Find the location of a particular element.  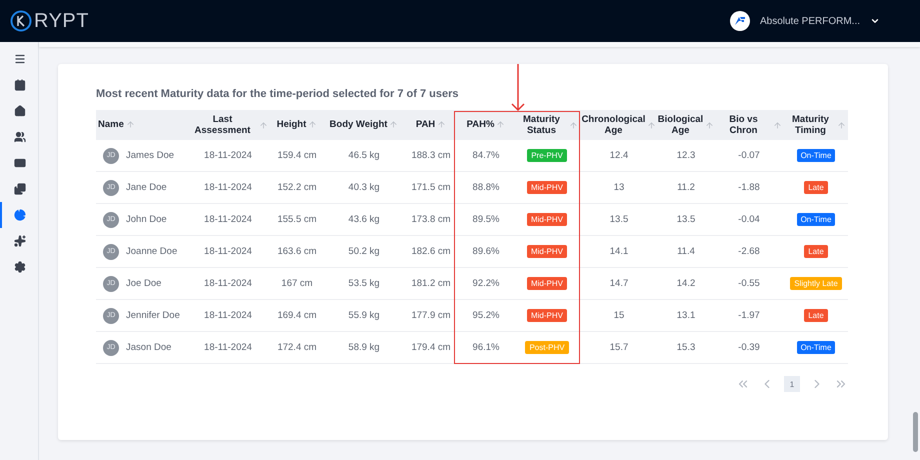

table-cell: 12.4 is located at coordinates (619, 155).